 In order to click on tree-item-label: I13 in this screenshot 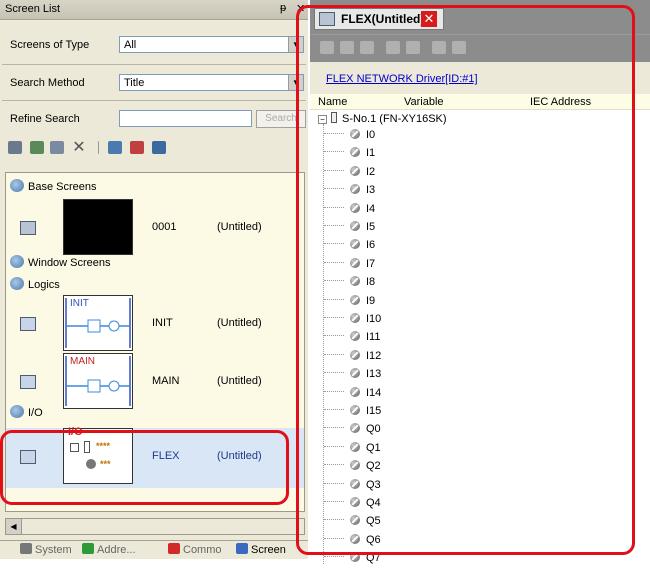, I will do `click(374, 374)`.